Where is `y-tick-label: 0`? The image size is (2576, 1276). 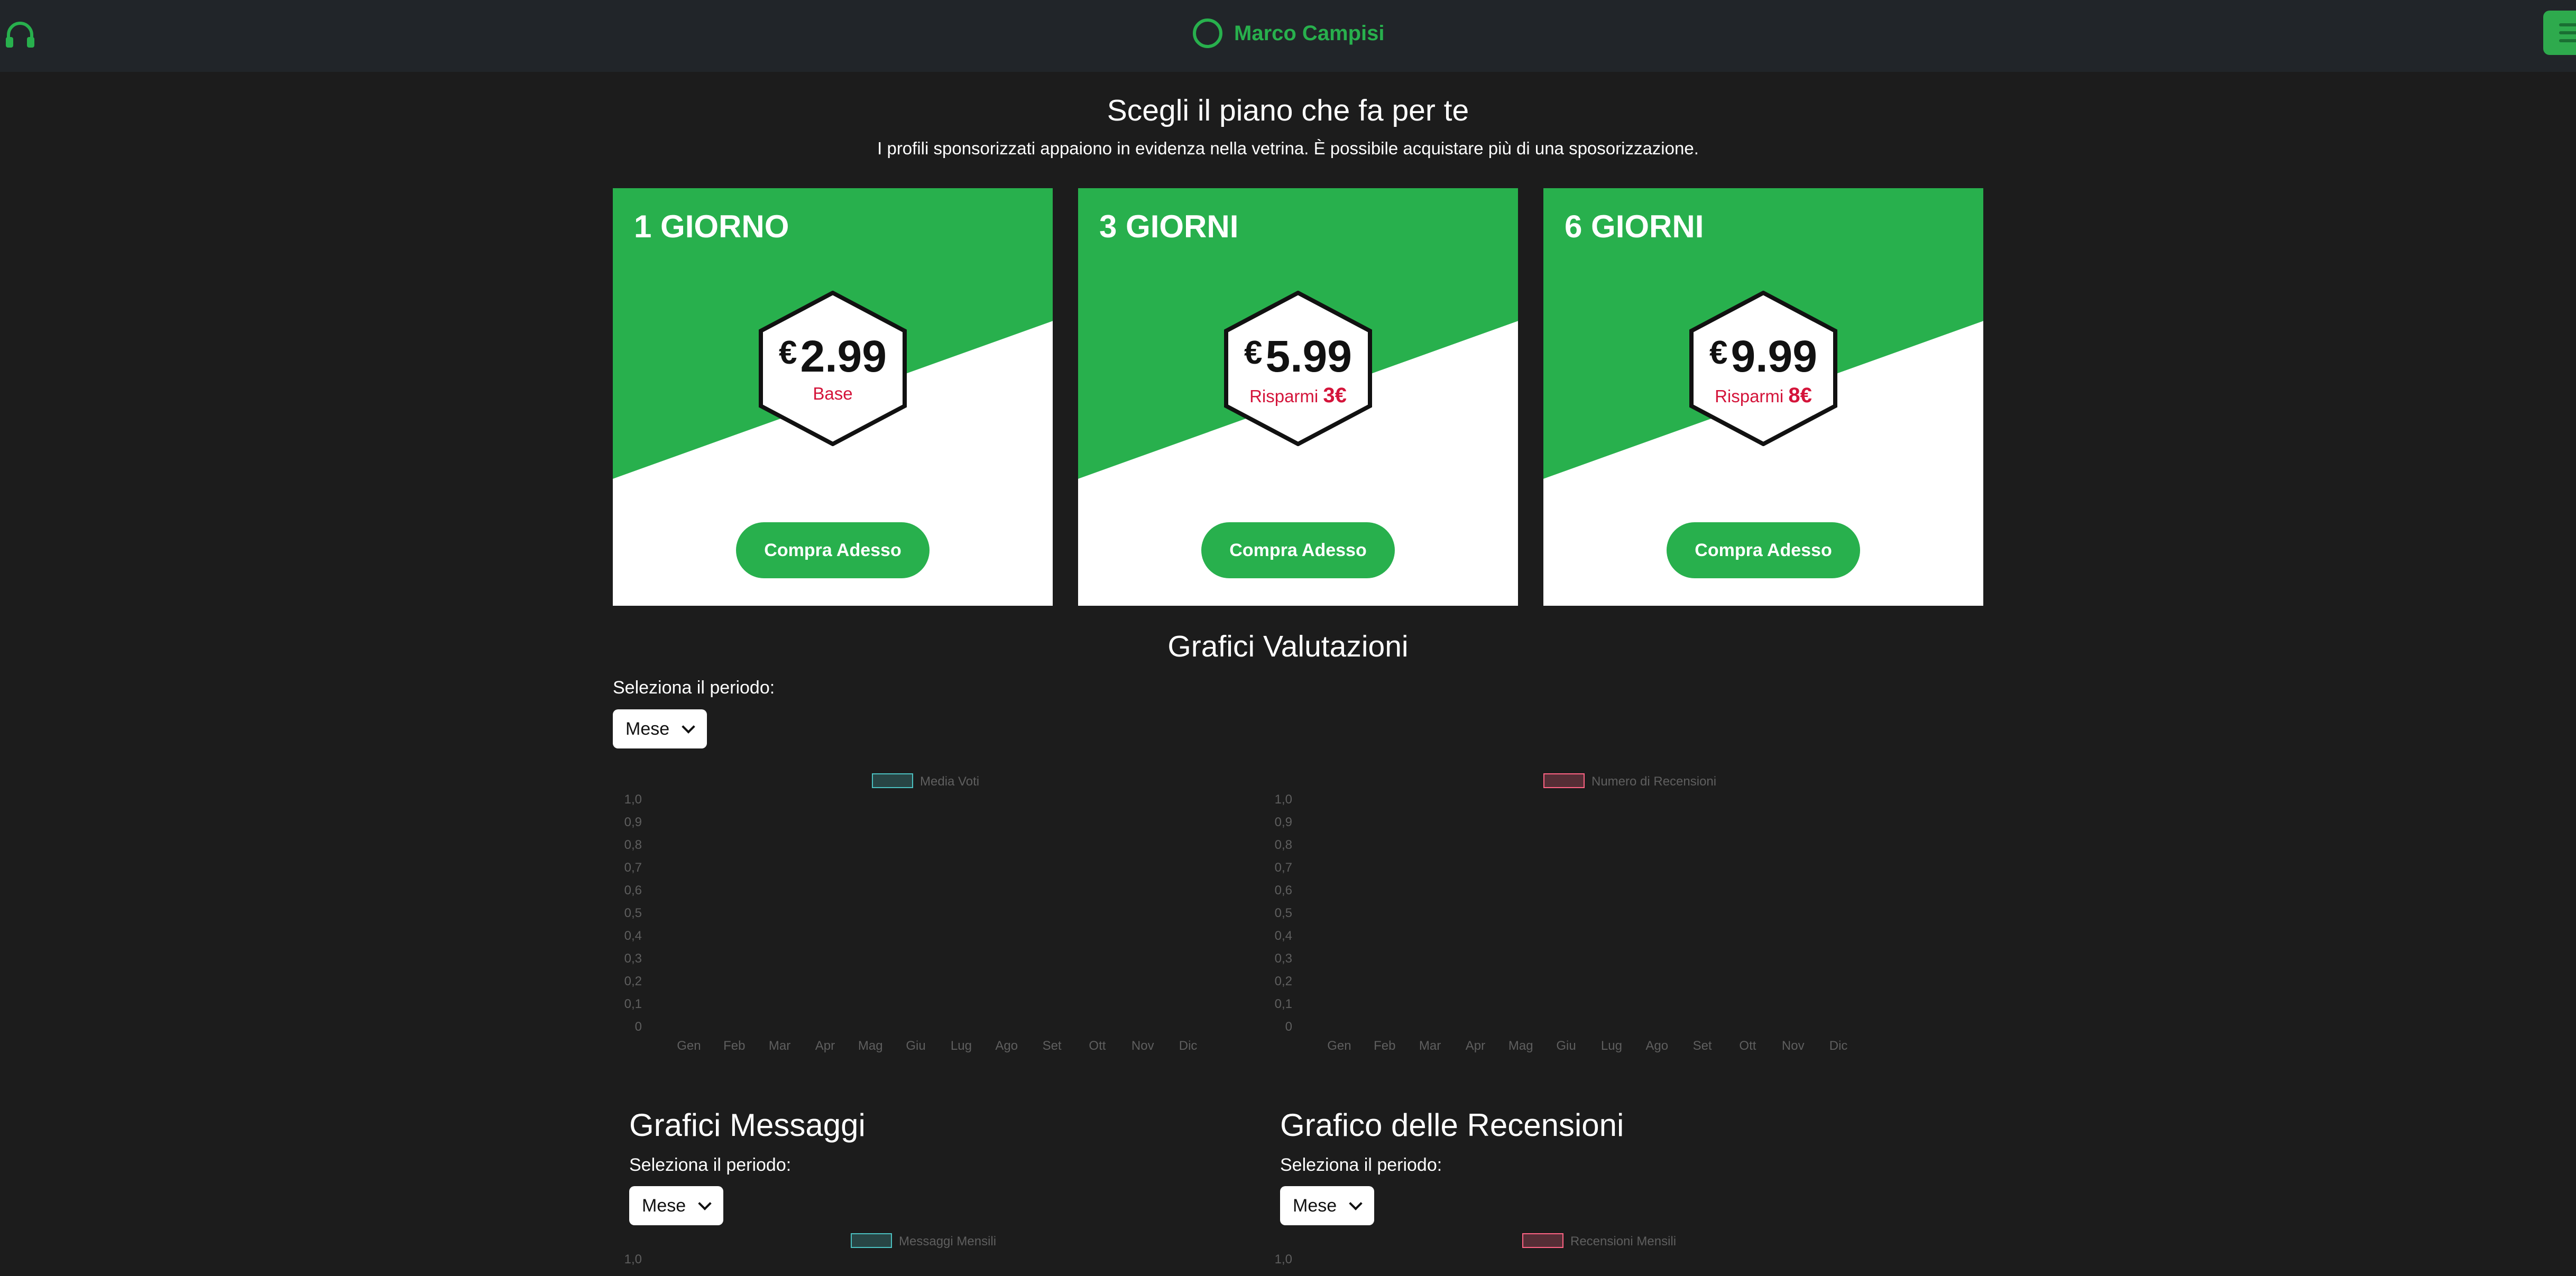 y-tick-label: 0 is located at coordinates (1288, 1027).